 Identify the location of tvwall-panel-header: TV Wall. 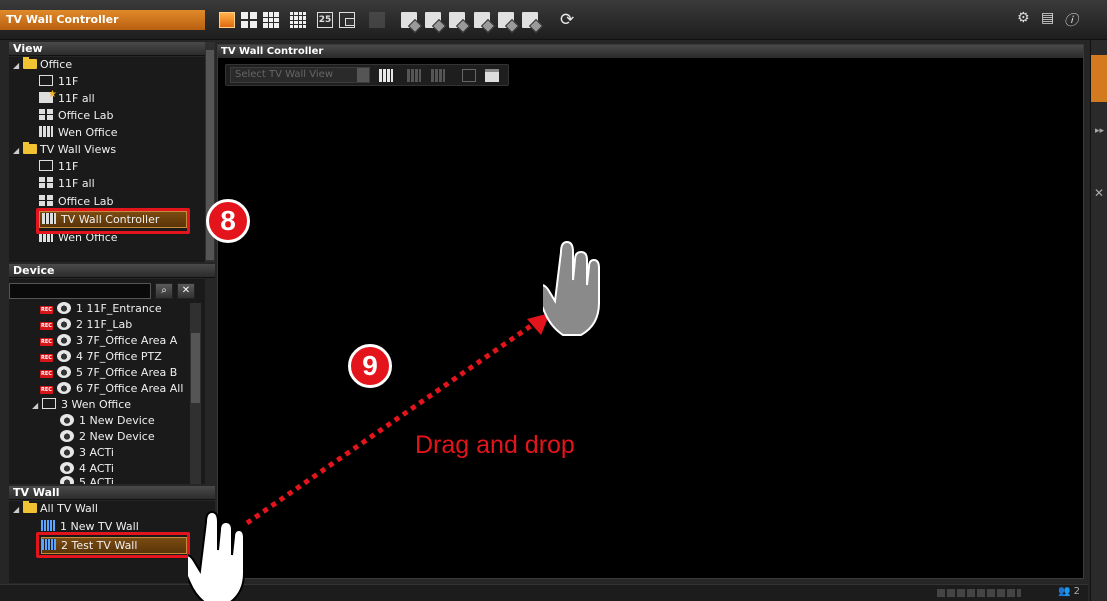
(112, 493).